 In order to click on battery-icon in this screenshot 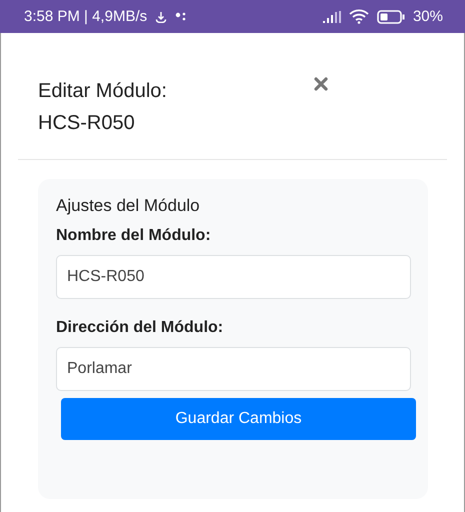, I will do `click(390, 17)`.